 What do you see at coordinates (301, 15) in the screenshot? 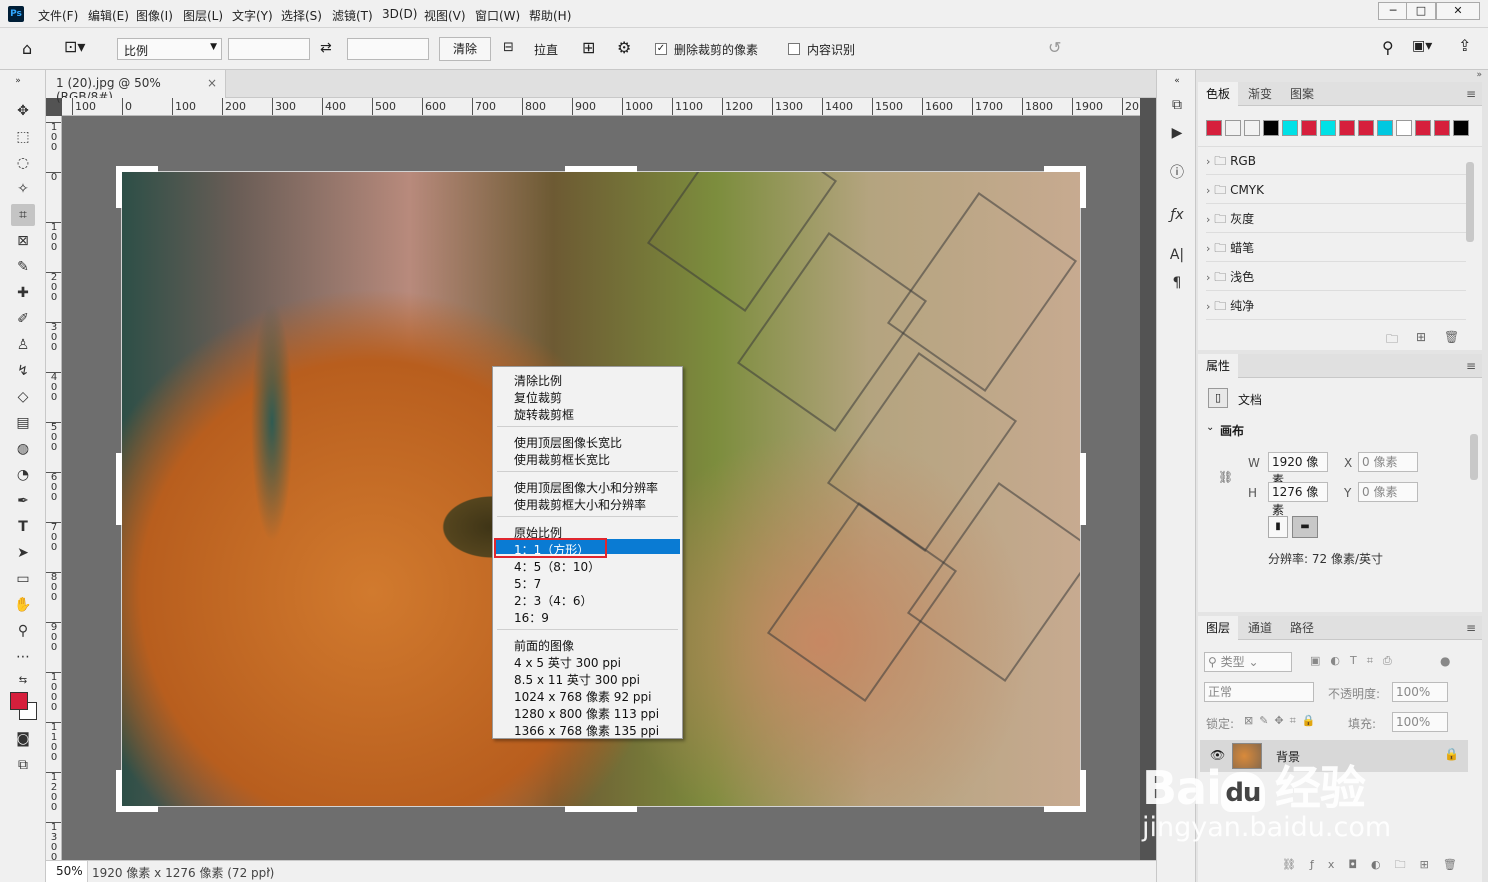
I see `menu-select: 选择(S)` at bounding box center [301, 15].